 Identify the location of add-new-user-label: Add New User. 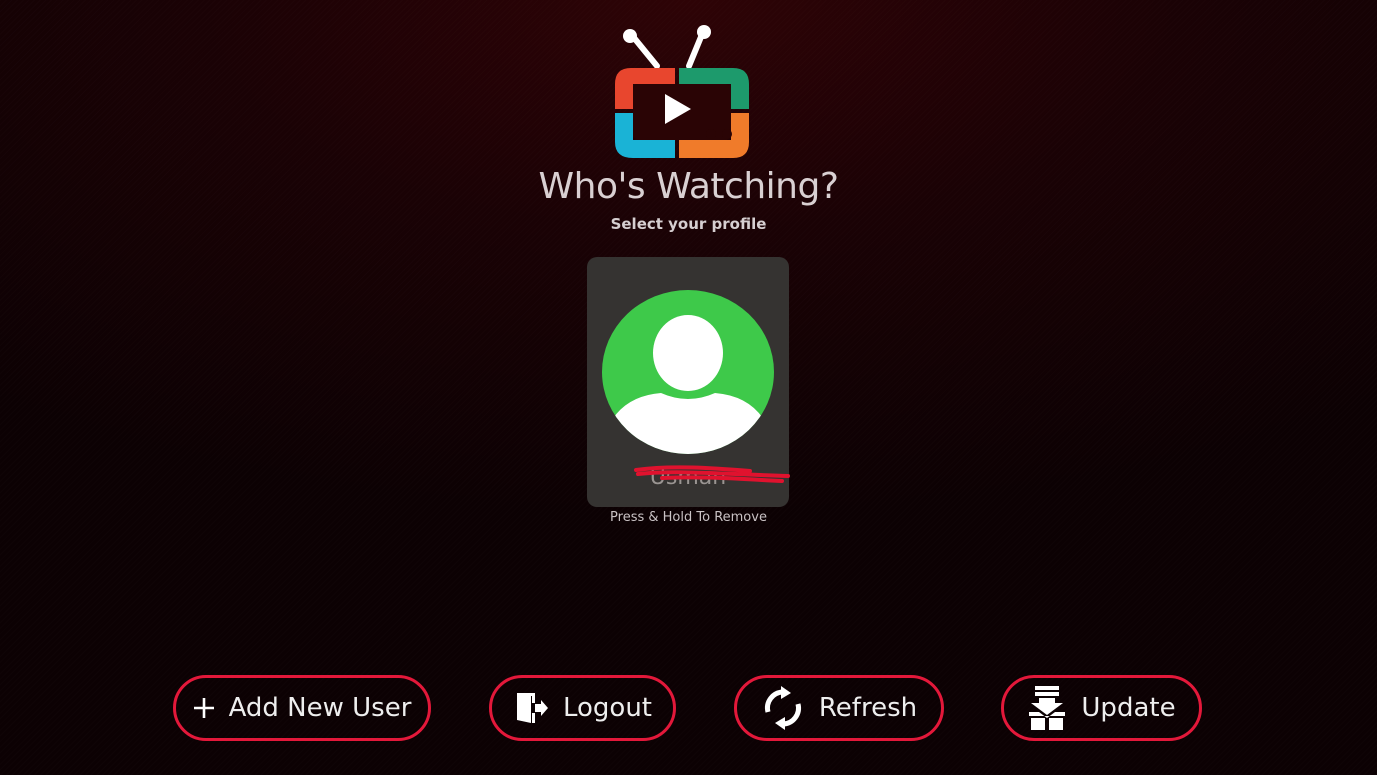
(320, 708).